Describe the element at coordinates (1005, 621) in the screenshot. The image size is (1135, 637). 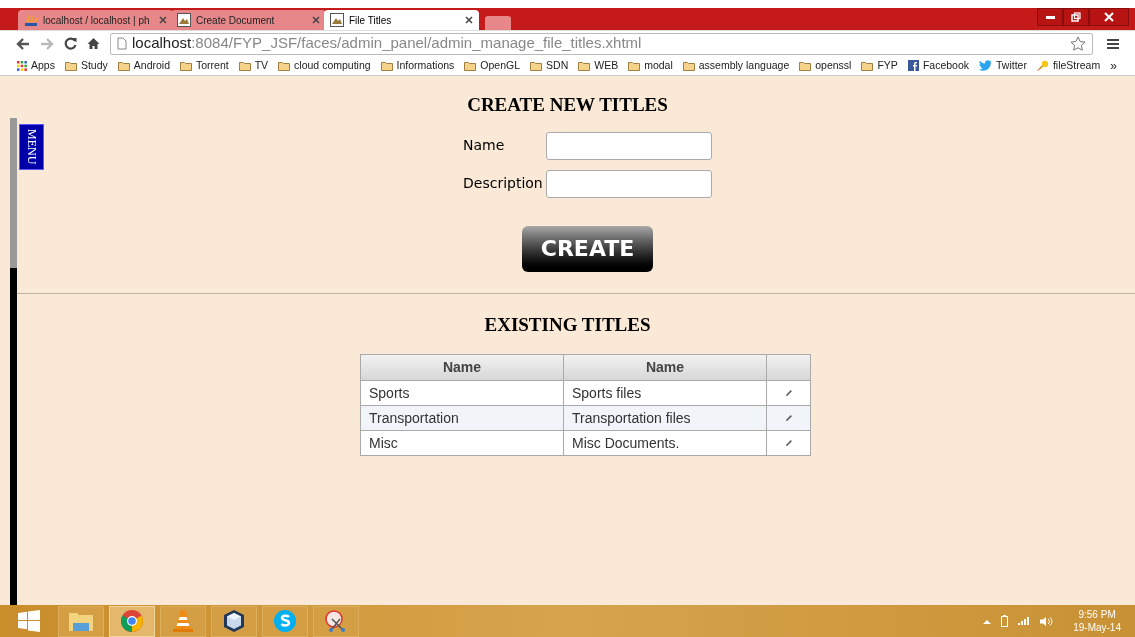
I see `battery-icon` at that location.